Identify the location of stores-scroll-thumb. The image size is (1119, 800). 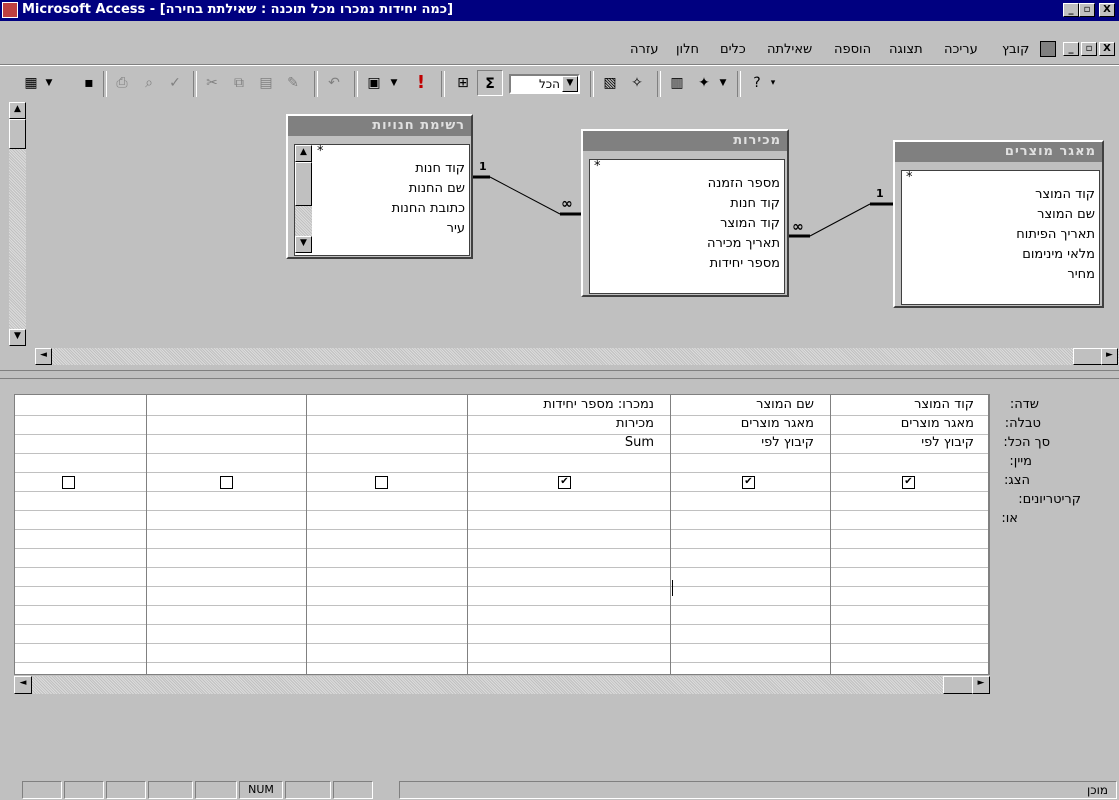
(303, 184).